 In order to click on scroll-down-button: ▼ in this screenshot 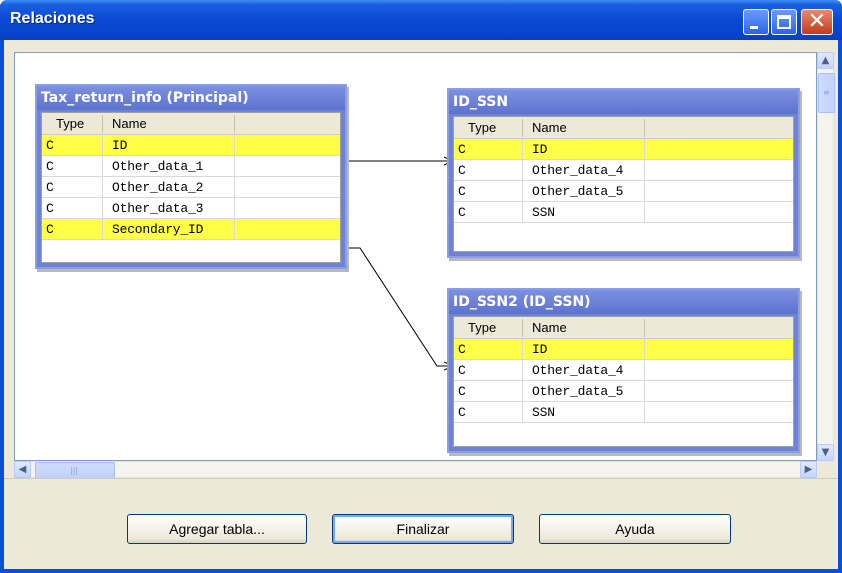, I will do `click(825, 452)`.